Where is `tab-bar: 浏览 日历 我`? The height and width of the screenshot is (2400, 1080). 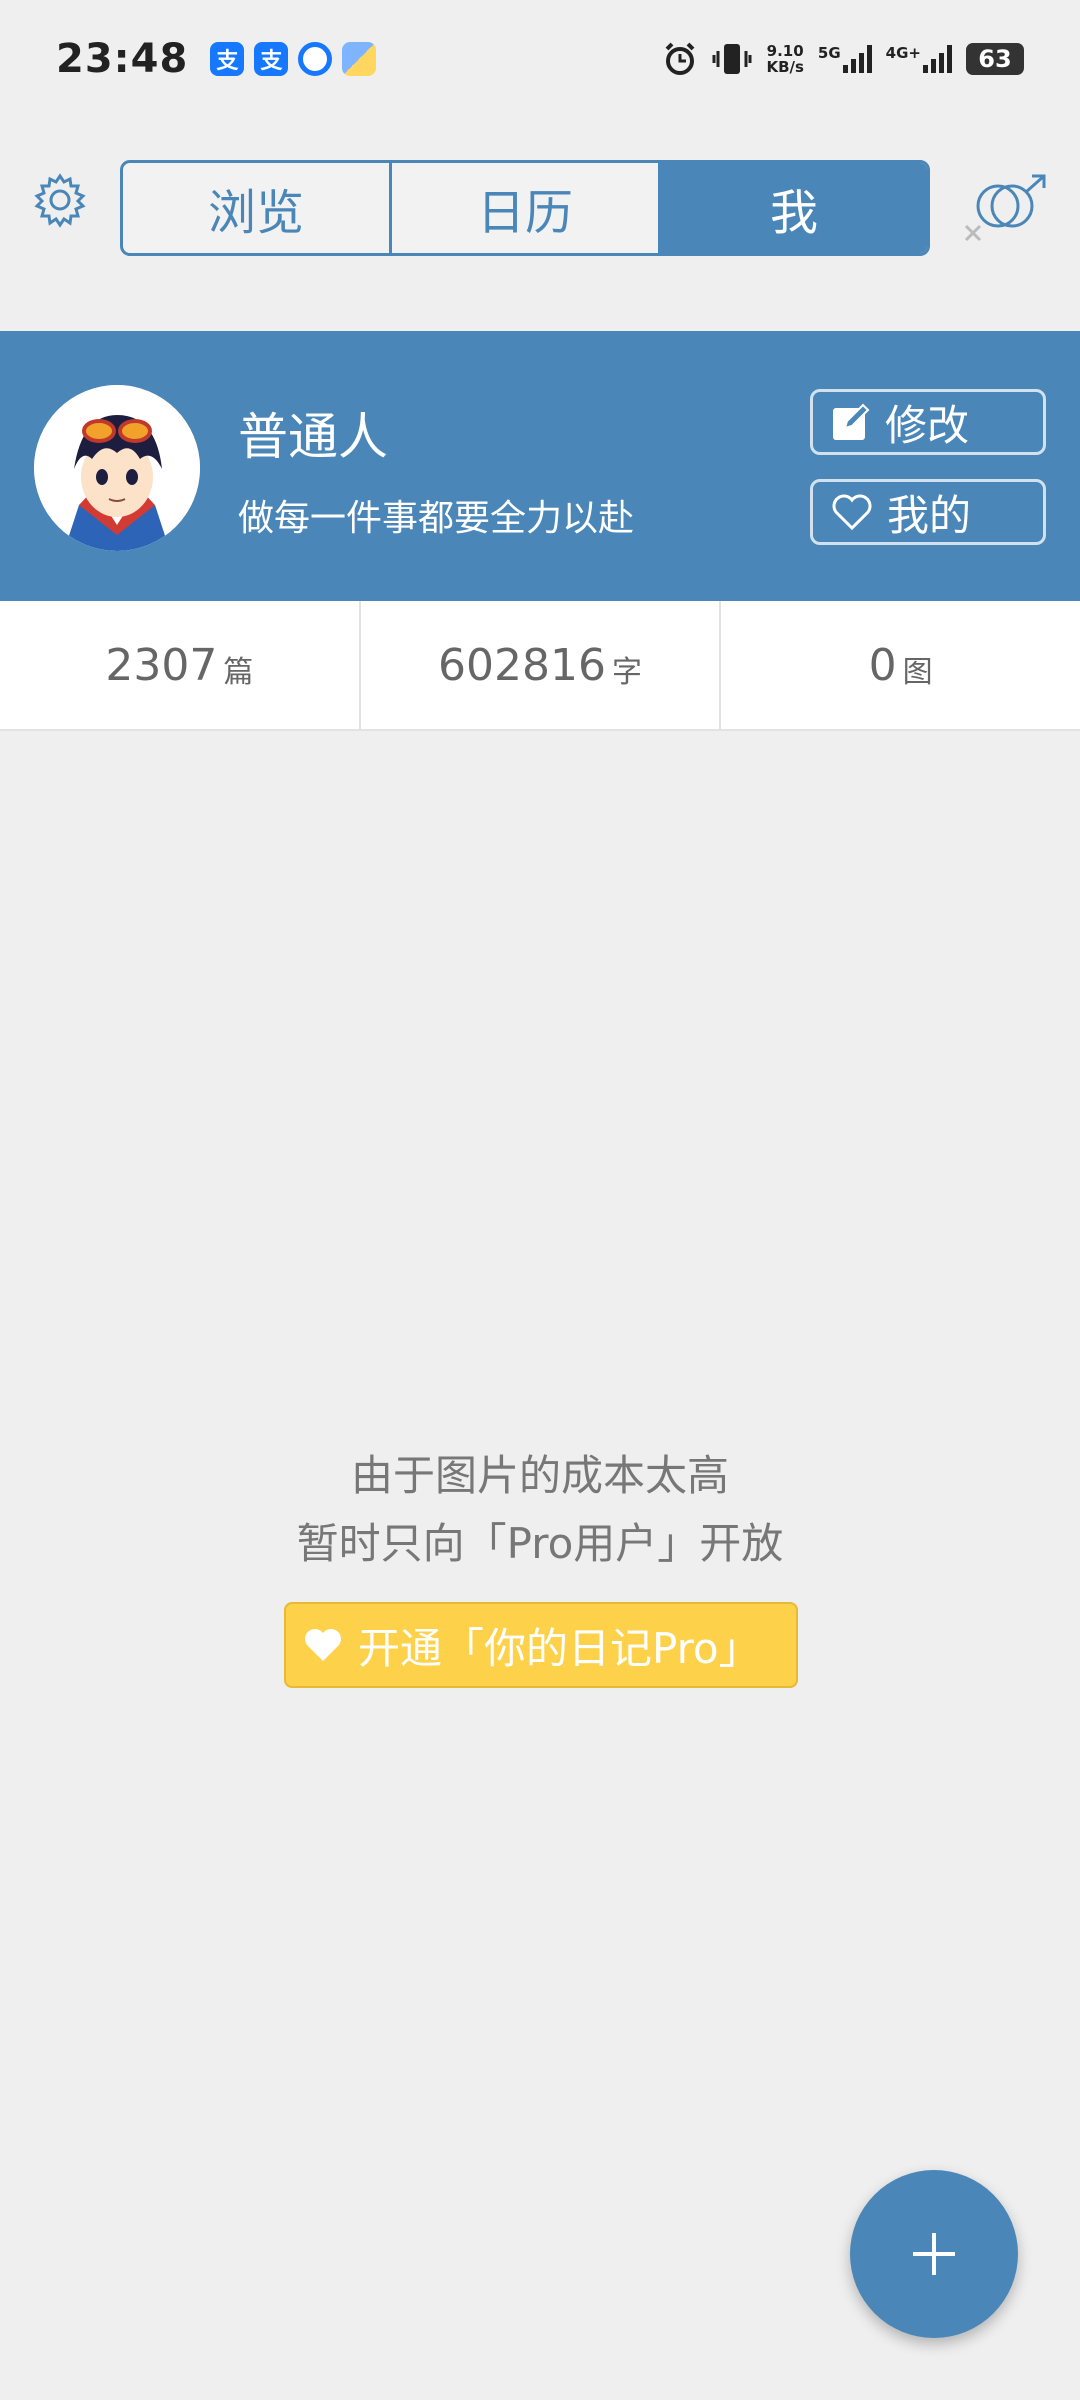
tab-bar: 浏览 日历 我 is located at coordinates (525, 208).